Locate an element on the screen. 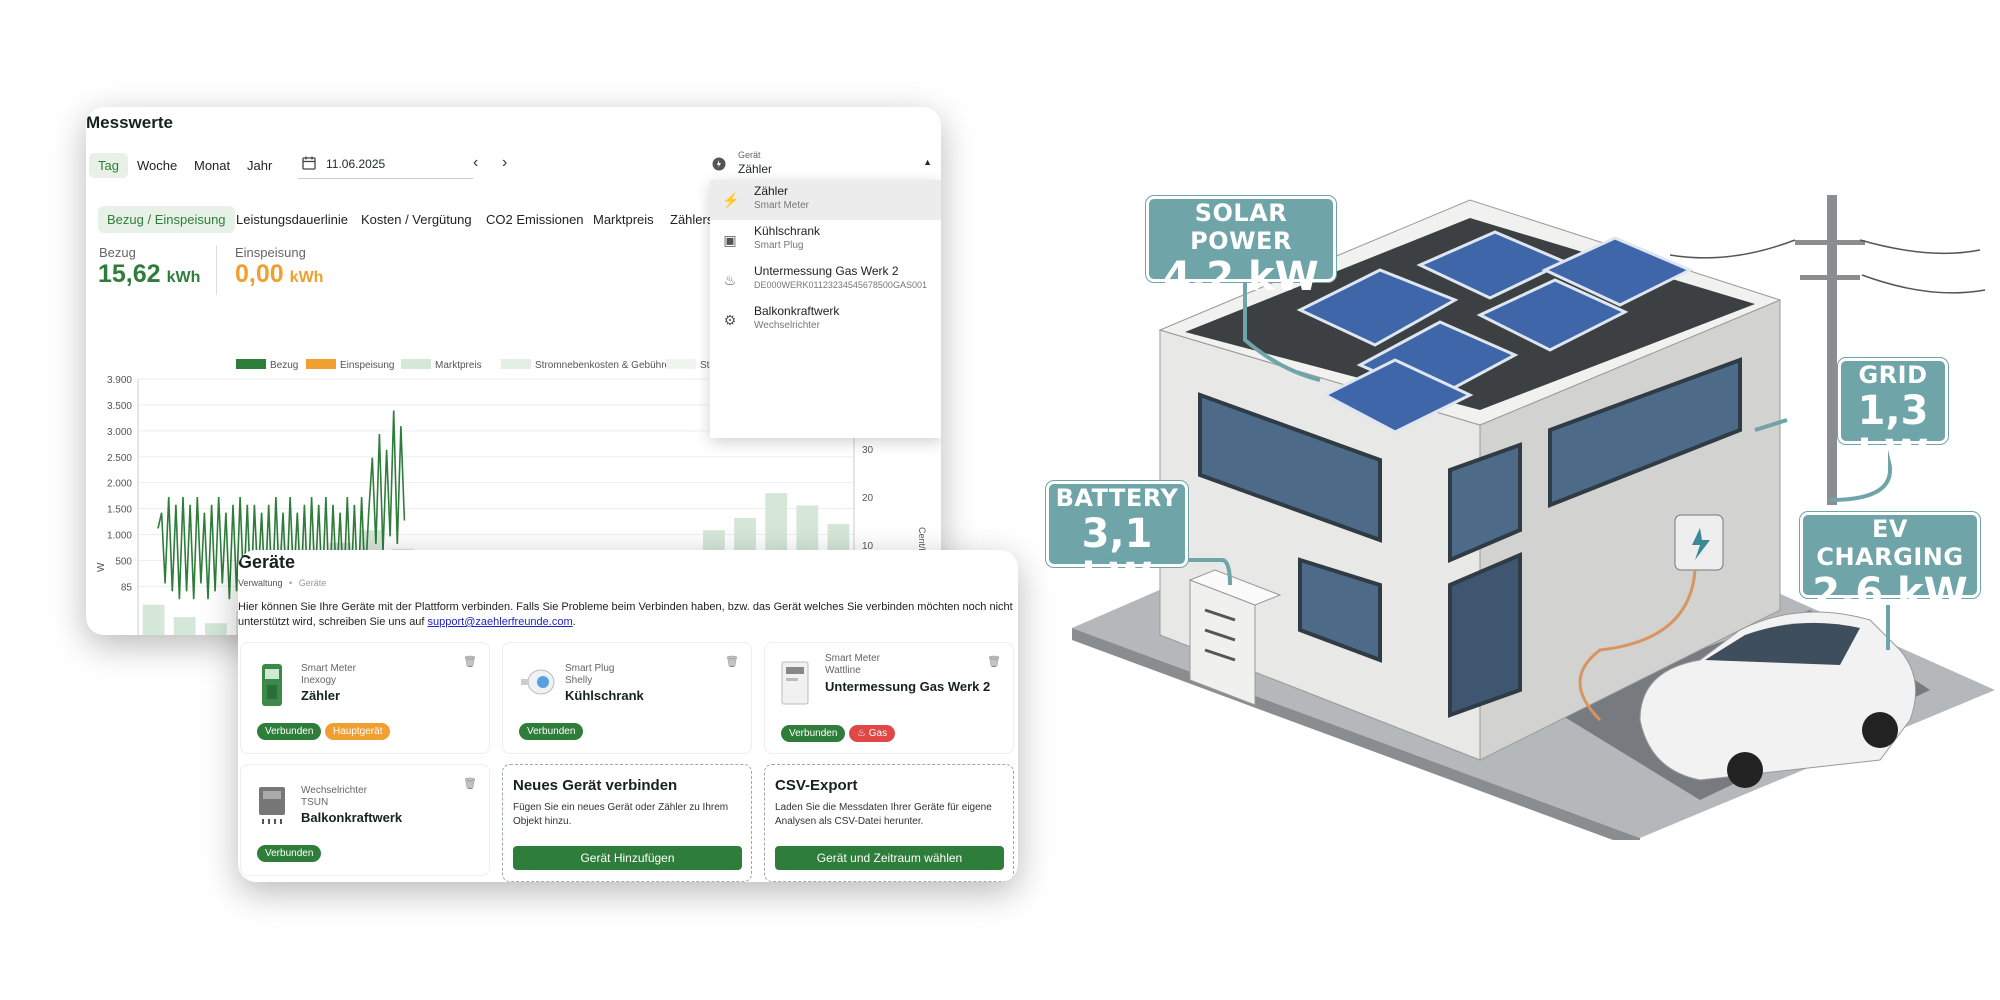 The image size is (2000, 1000). dropdown-item-sub: Smart Meter is located at coordinates (782, 205).